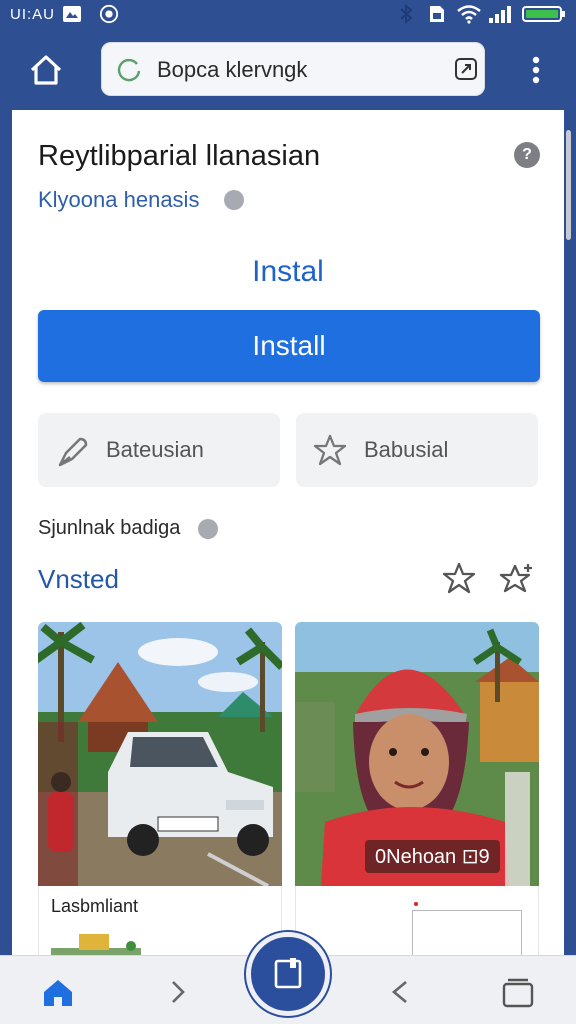 This screenshot has height=1024, width=576. I want to click on battery-icon, so click(543, 14).